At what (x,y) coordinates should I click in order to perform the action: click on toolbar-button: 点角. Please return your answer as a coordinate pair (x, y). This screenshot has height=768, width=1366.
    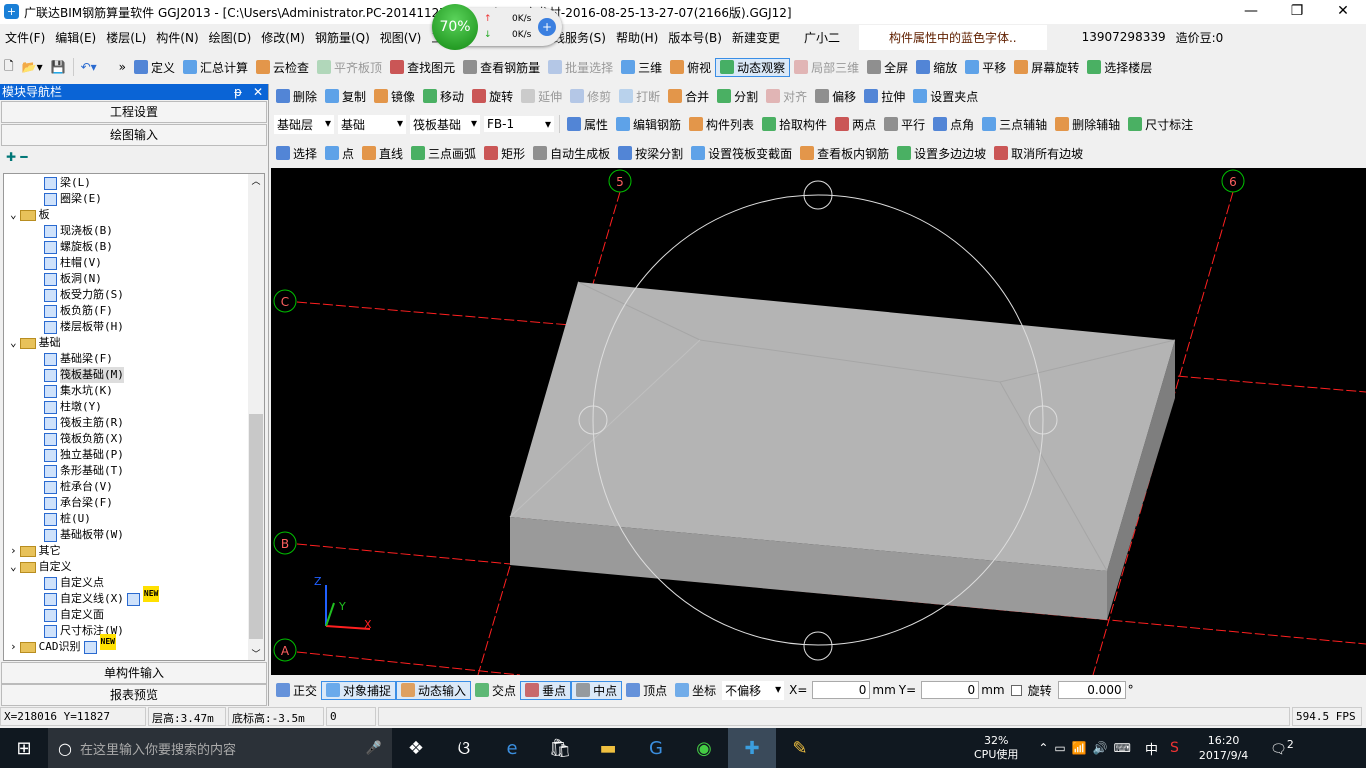
    Looking at the image, I should click on (953, 124).